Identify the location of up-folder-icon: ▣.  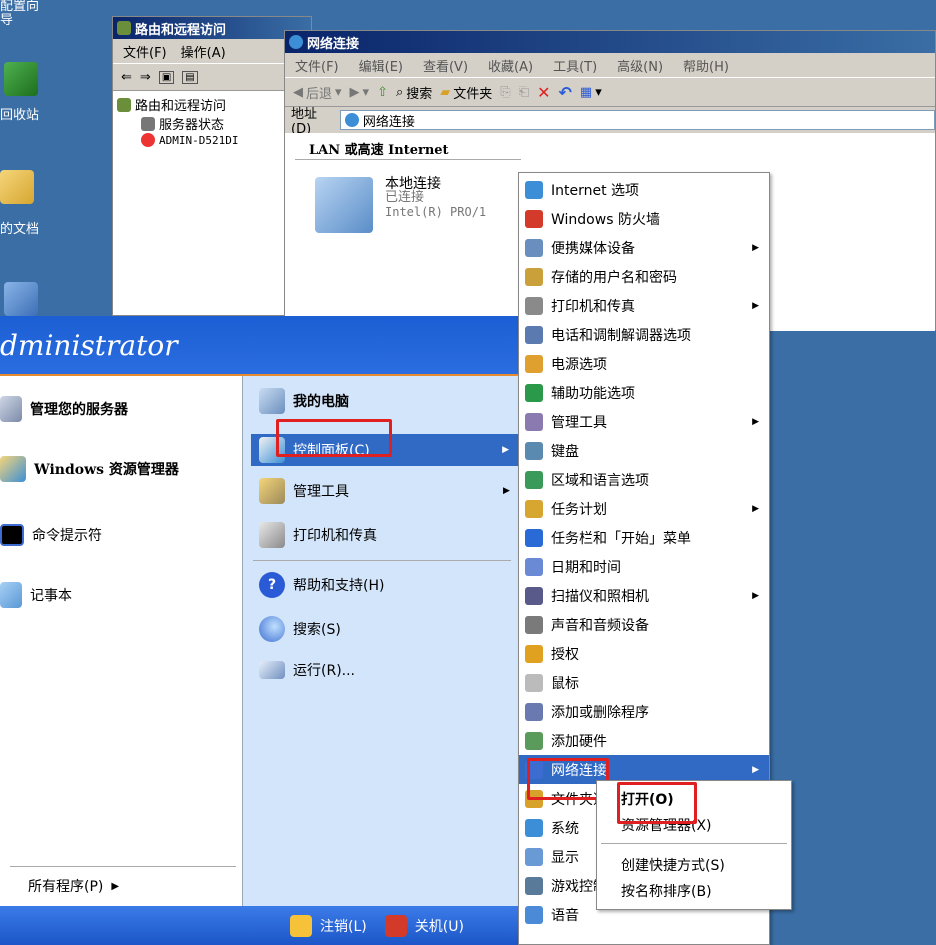
(166, 77).